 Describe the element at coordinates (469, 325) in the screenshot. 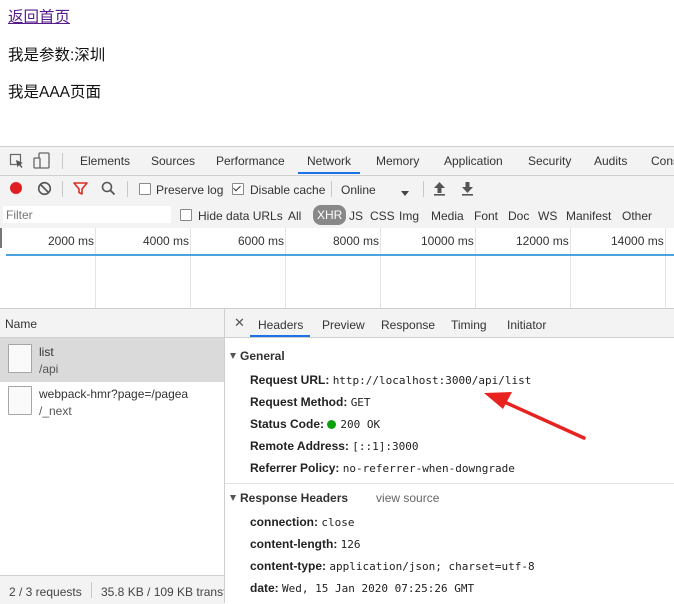

I see `tab-timing: Timing` at that location.